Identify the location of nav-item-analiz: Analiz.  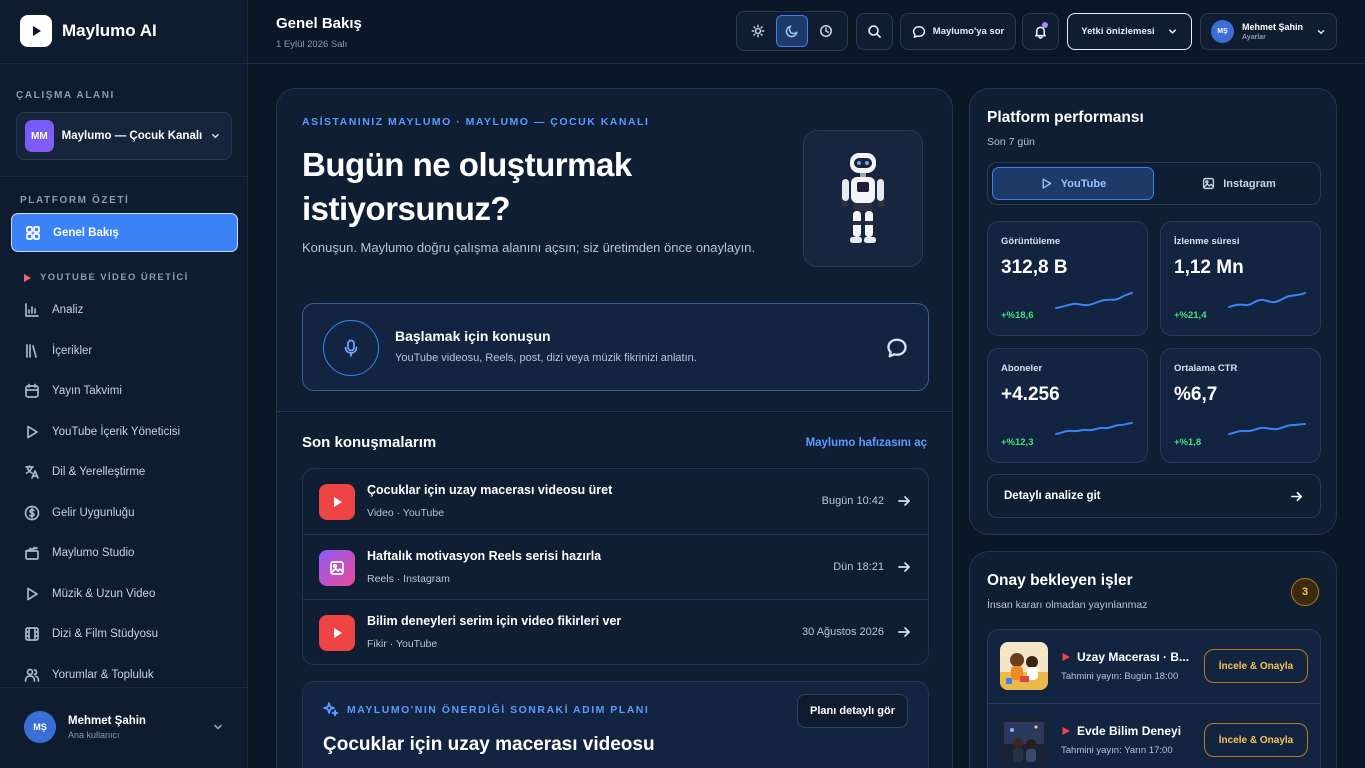
(53, 310).